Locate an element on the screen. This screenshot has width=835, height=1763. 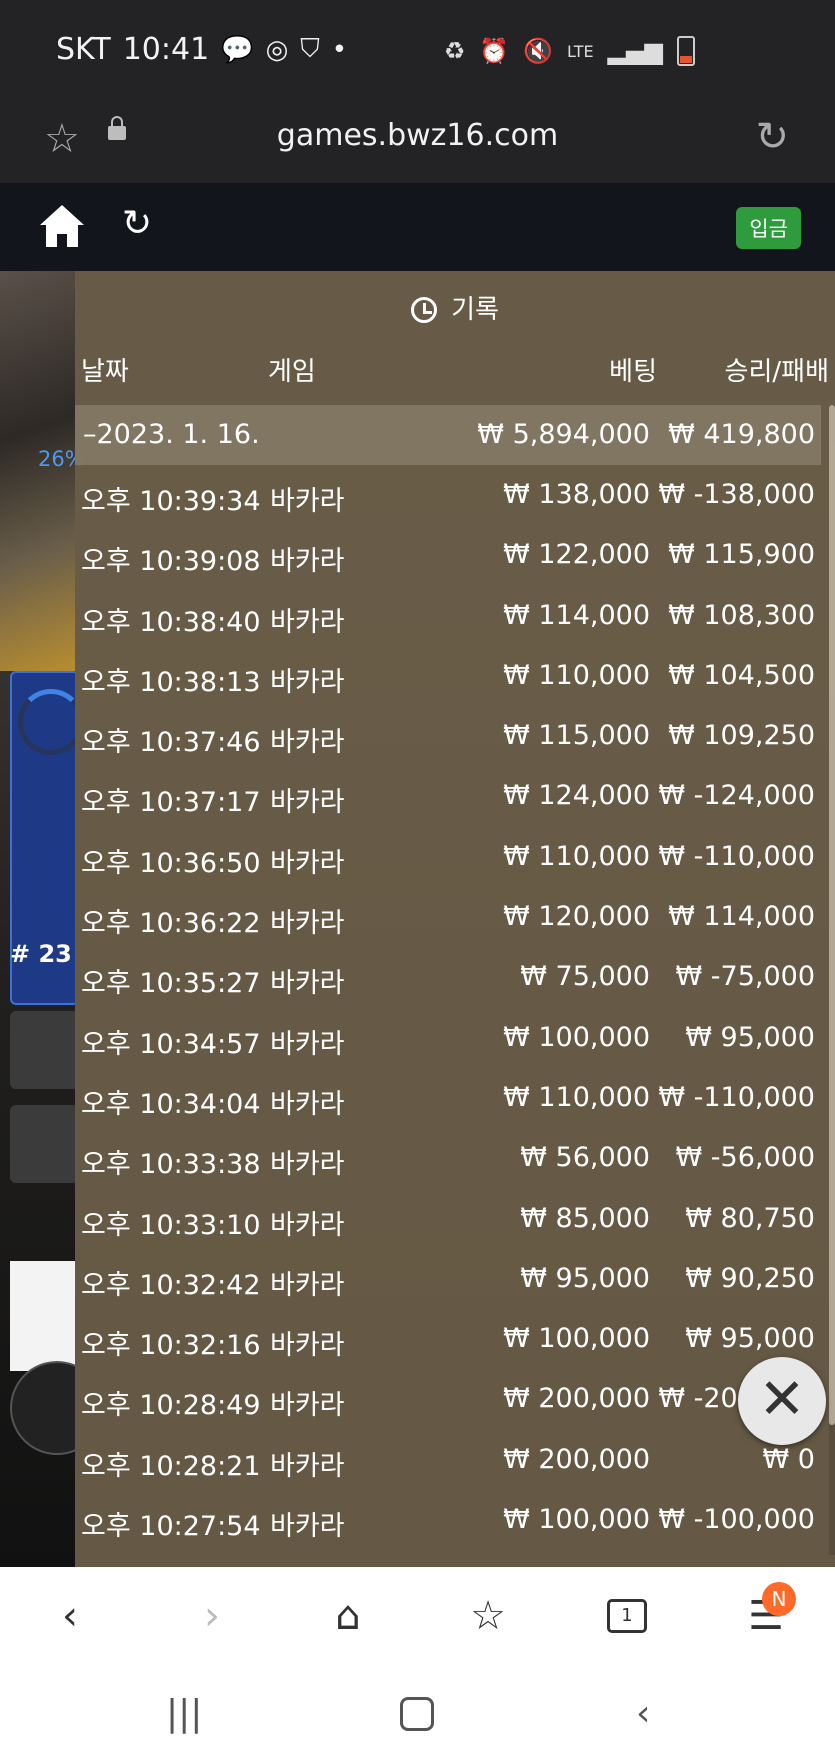
refresh-icon: ↻ is located at coordinates (137, 223).